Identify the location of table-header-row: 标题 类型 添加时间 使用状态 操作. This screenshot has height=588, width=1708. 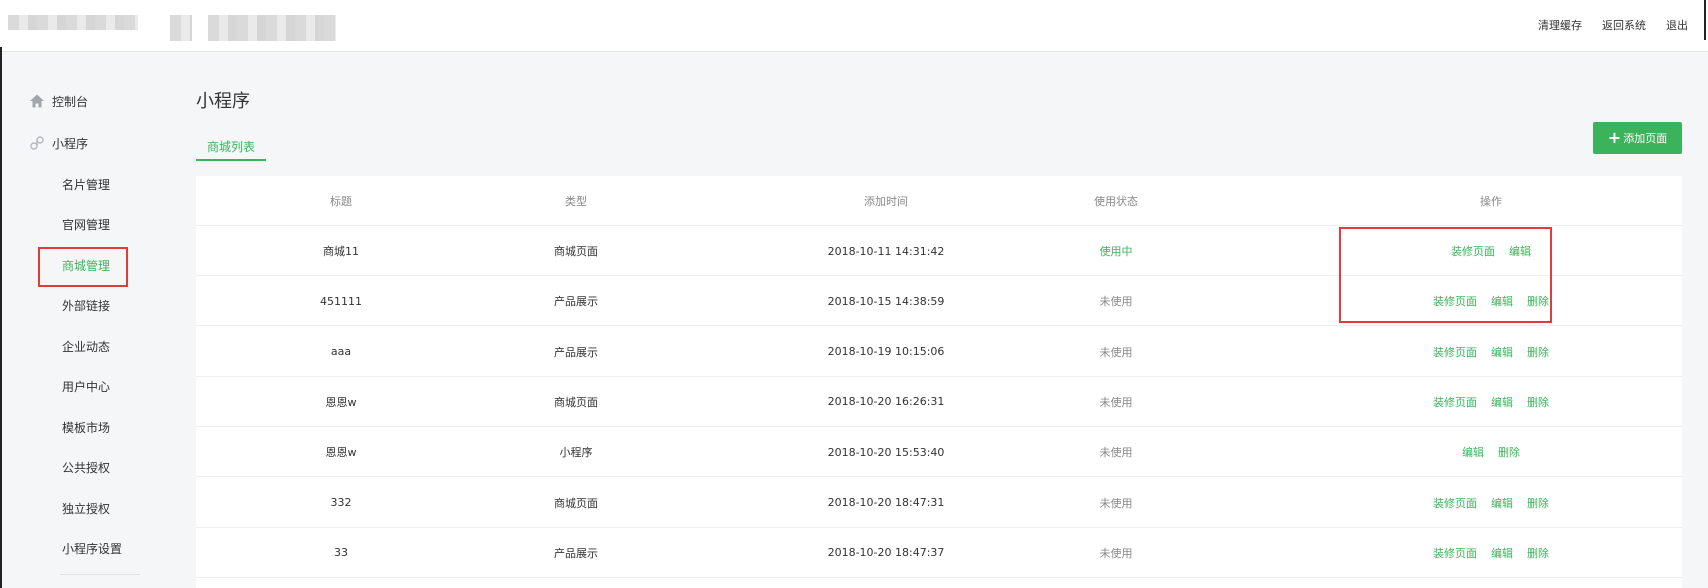
(939, 201).